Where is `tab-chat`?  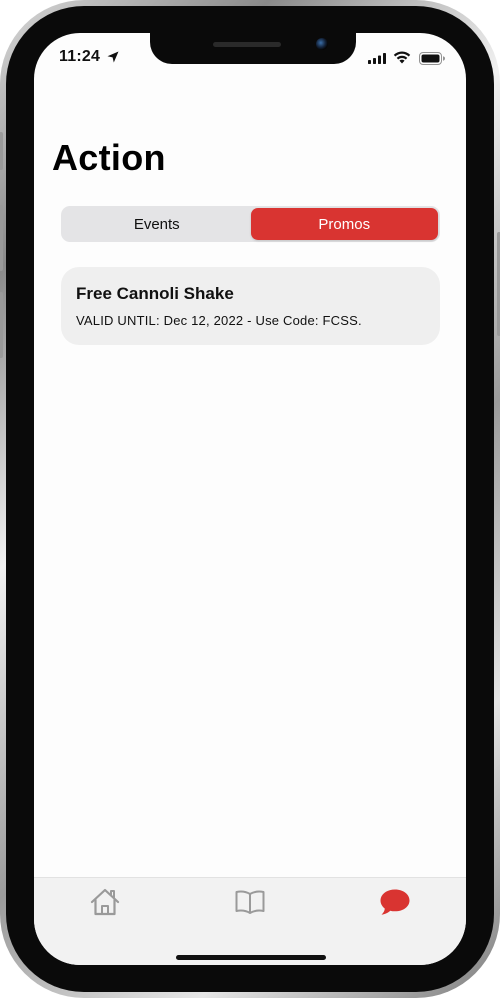
tab-chat is located at coordinates (395, 902).